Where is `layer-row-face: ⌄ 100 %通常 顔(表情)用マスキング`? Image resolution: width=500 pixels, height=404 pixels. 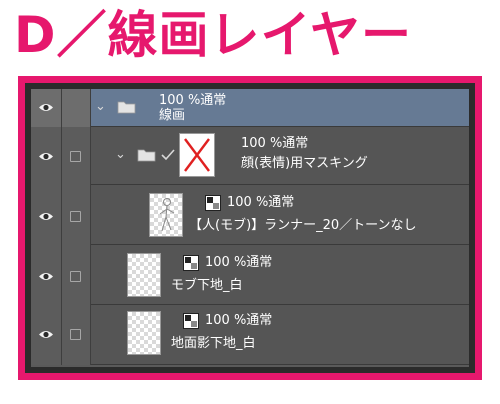 layer-row-face: ⌄ 100 %通常 顔(表情)用マスキング is located at coordinates (250, 156).